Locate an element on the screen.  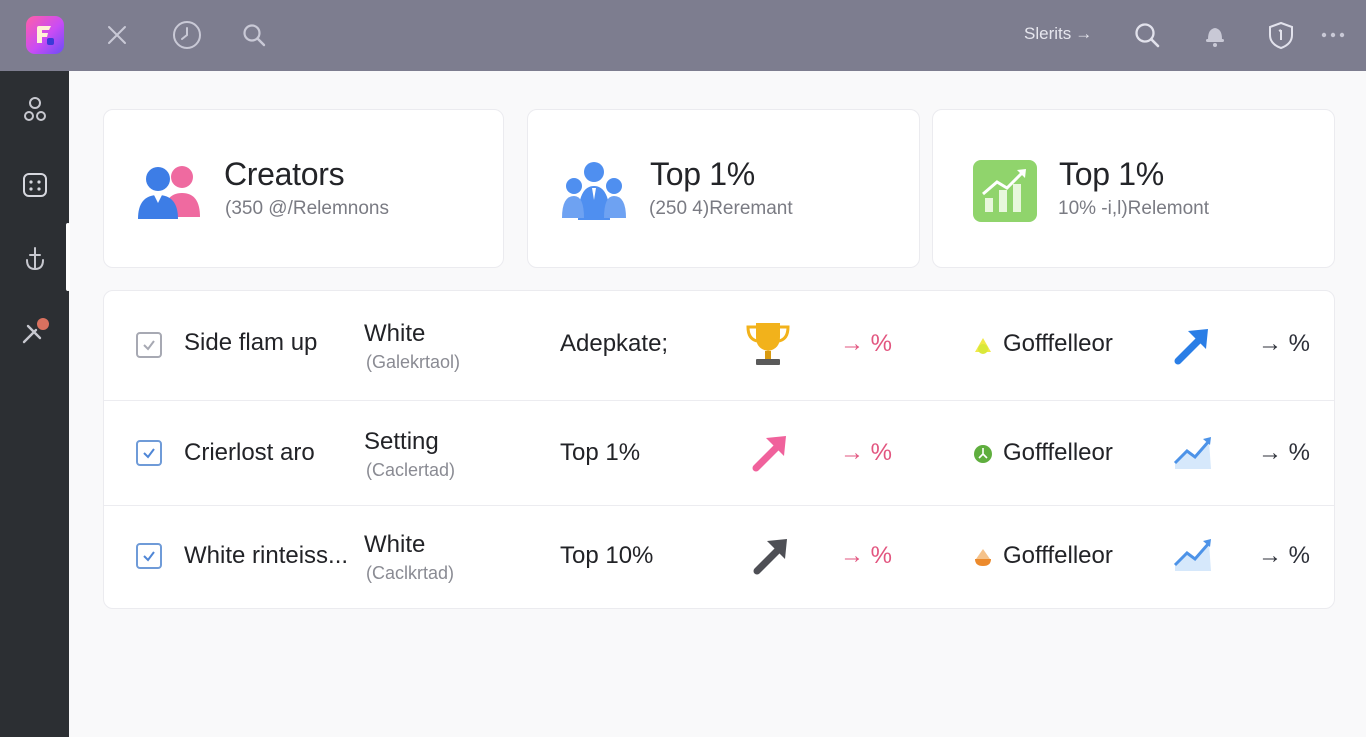
stat-card-creators: Creators (350 @/Relemnons is located at coordinates (303, 188).